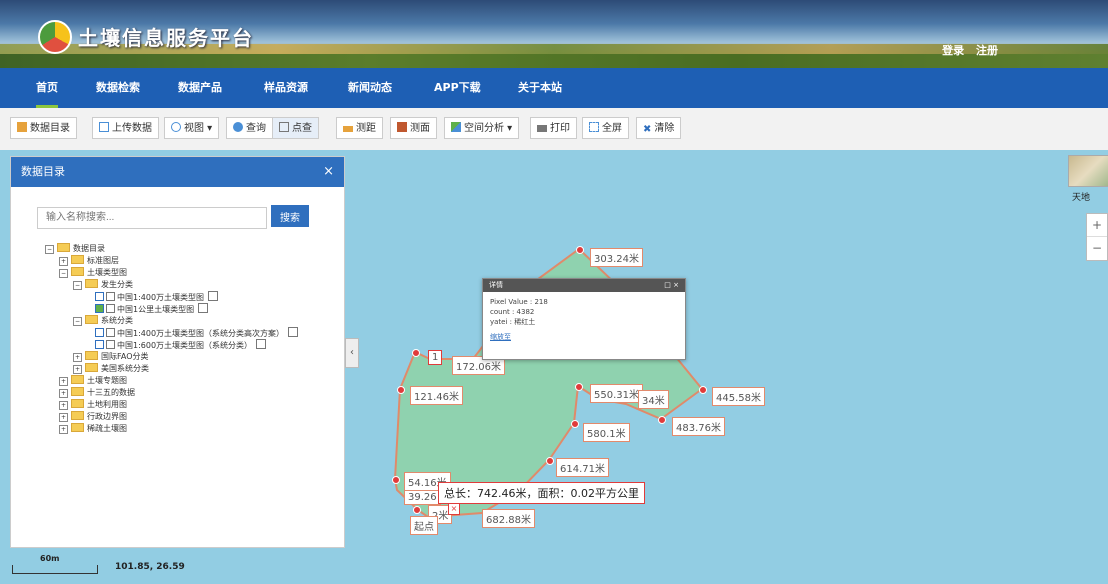  I want to click on tree-node: + 稀疏土壤图, so click(93, 428).